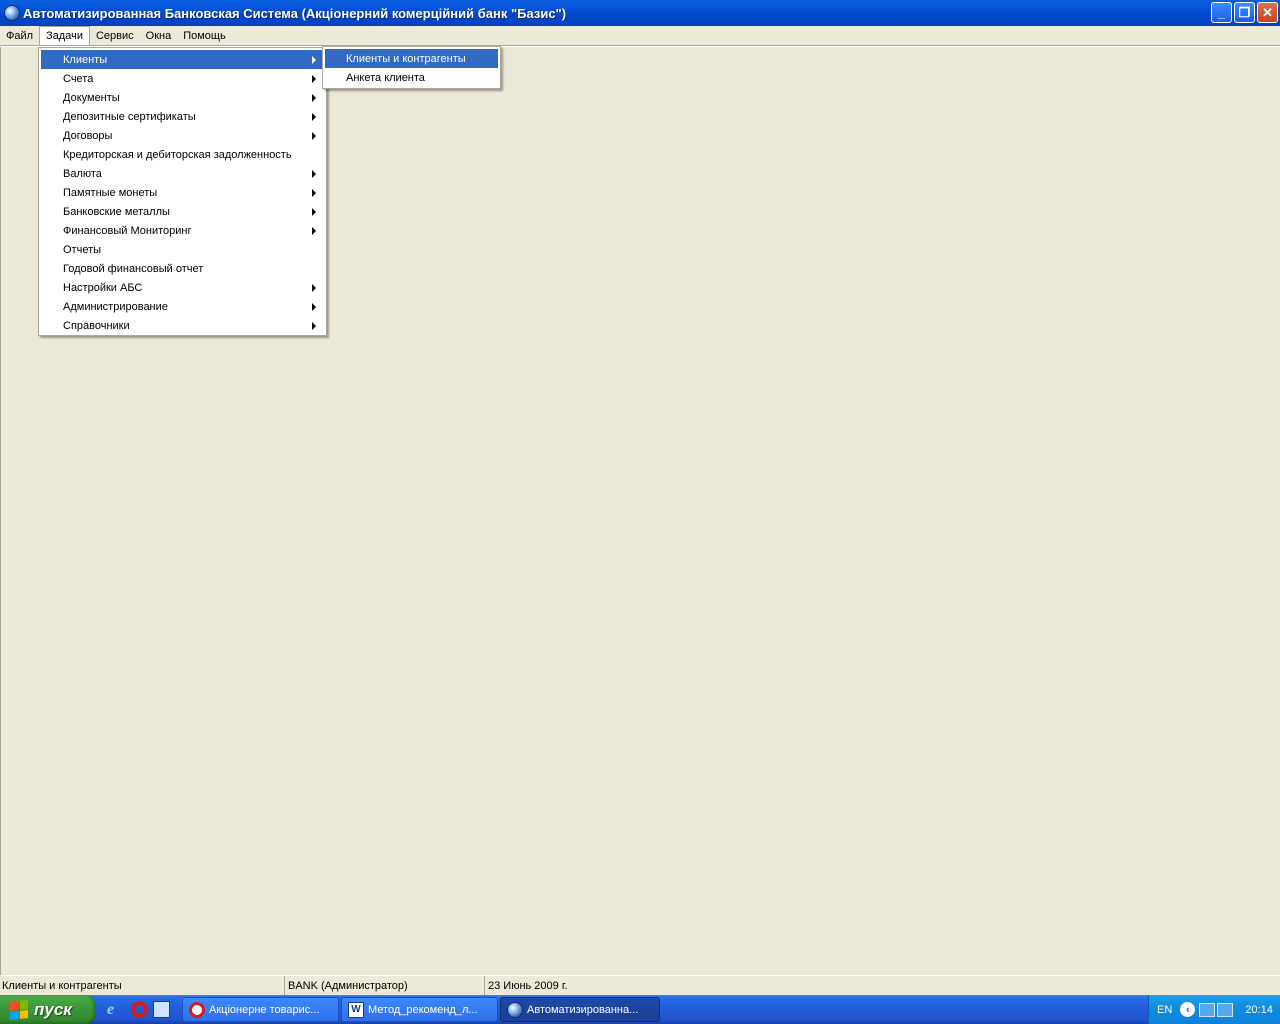 Image resolution: width=1280 pixels, height=1024 pixels. Describe the element at coordinates (115, 1009) in the screenshot. I see `internet-explorer-icon: e` at that location.